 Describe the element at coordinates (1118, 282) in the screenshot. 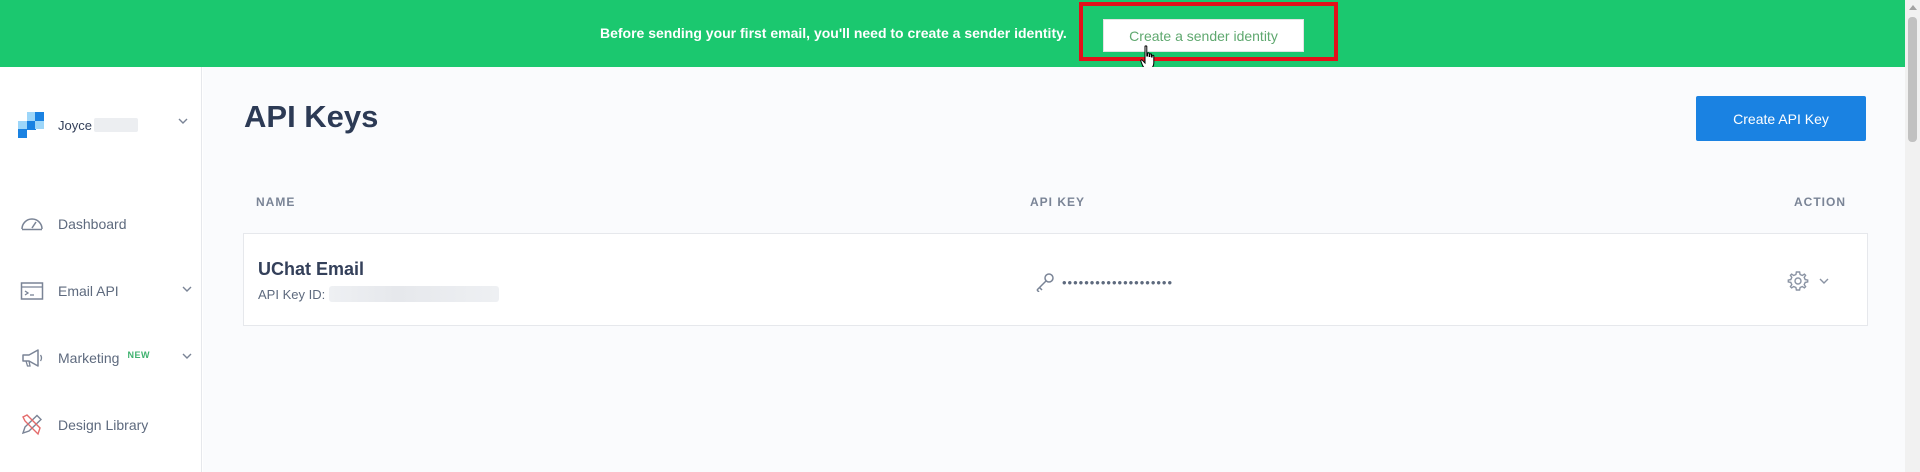

I see `masked-api-key: ••••••••••••••••••••` at that location.